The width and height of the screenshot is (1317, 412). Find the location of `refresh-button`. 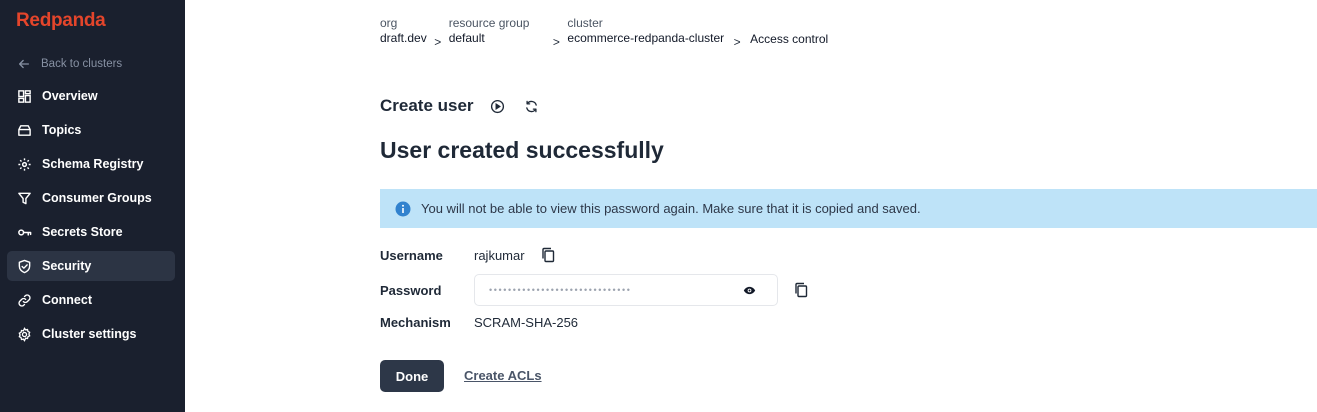

refresh-button is located at coordinates (532, 106).